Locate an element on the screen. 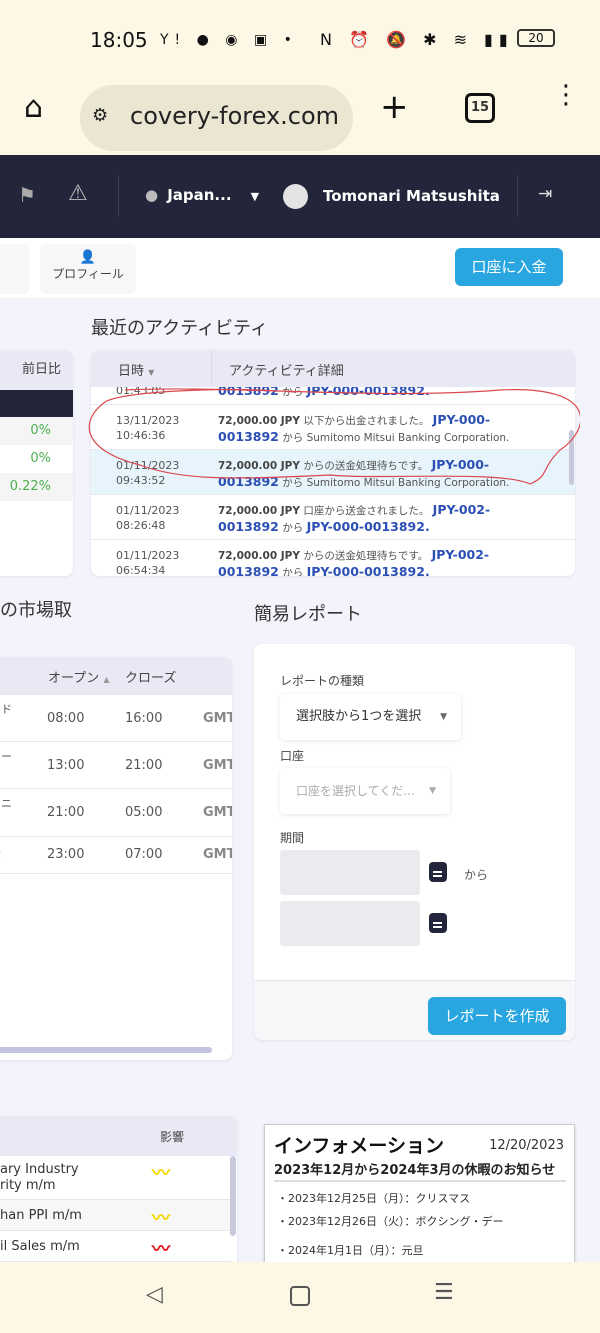  system-navigation-bar: ◁ ☰ is located at coordinates (300, 1297).